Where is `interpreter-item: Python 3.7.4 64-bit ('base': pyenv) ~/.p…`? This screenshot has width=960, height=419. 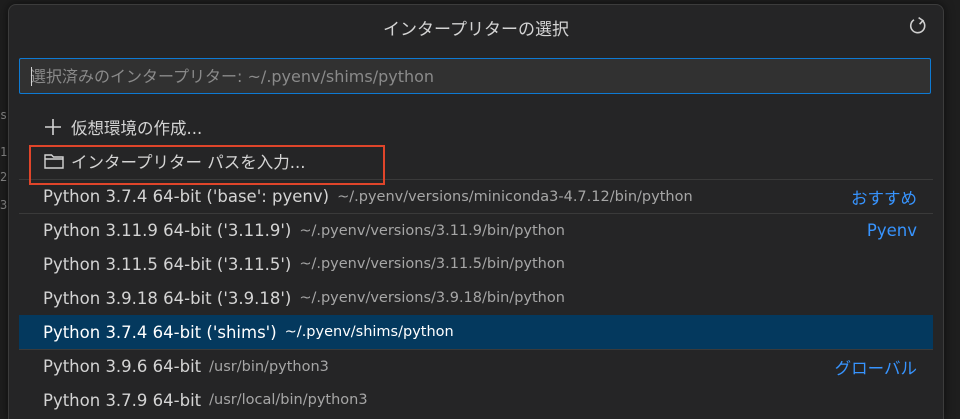 interpreter-item: Python 3.7.4 64-bit ('base': pyenv) ~/.p… is located at coordinates (476, 196).